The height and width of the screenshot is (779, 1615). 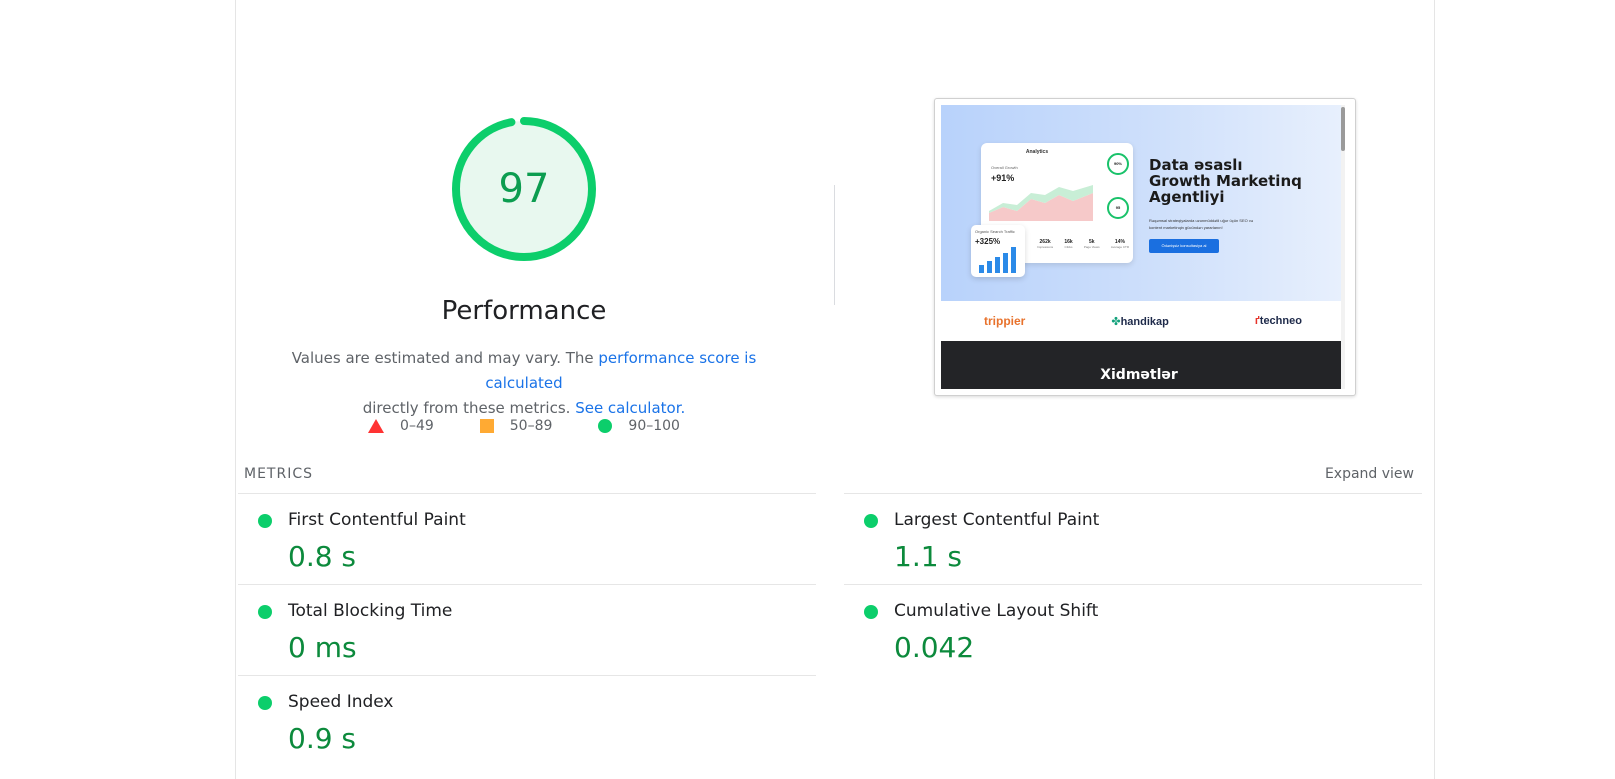 What do you see at coordinates (1184, 246) in the screenshot?
I see `consultation-button: Ödənişsiz konsultasiya al` at bounding box center [1184, 246].